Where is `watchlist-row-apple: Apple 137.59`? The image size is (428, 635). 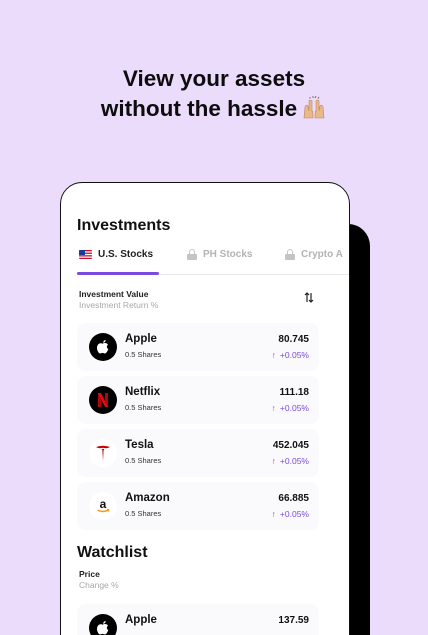
watchlist-row-apple: Apple 137.59 is located at coordinates (198, 619).